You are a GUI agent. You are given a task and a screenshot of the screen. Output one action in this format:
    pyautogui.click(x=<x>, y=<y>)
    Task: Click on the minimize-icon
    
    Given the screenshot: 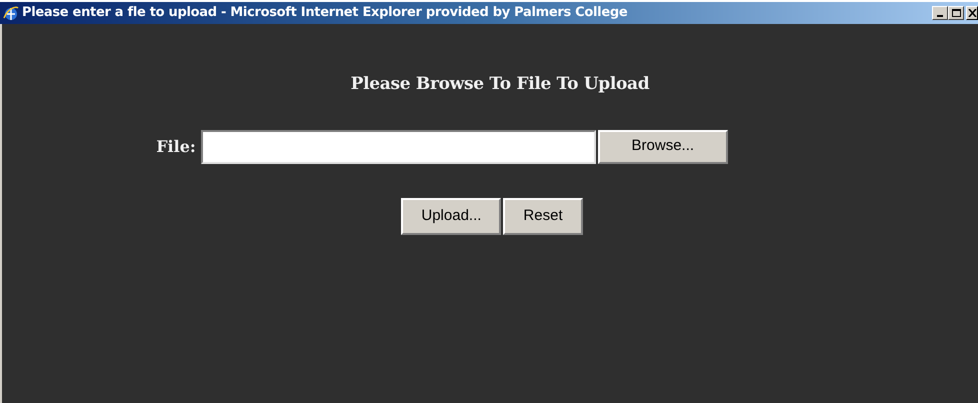 What is the action you would take?
    pyautogui.click(x=940, y=16)
    